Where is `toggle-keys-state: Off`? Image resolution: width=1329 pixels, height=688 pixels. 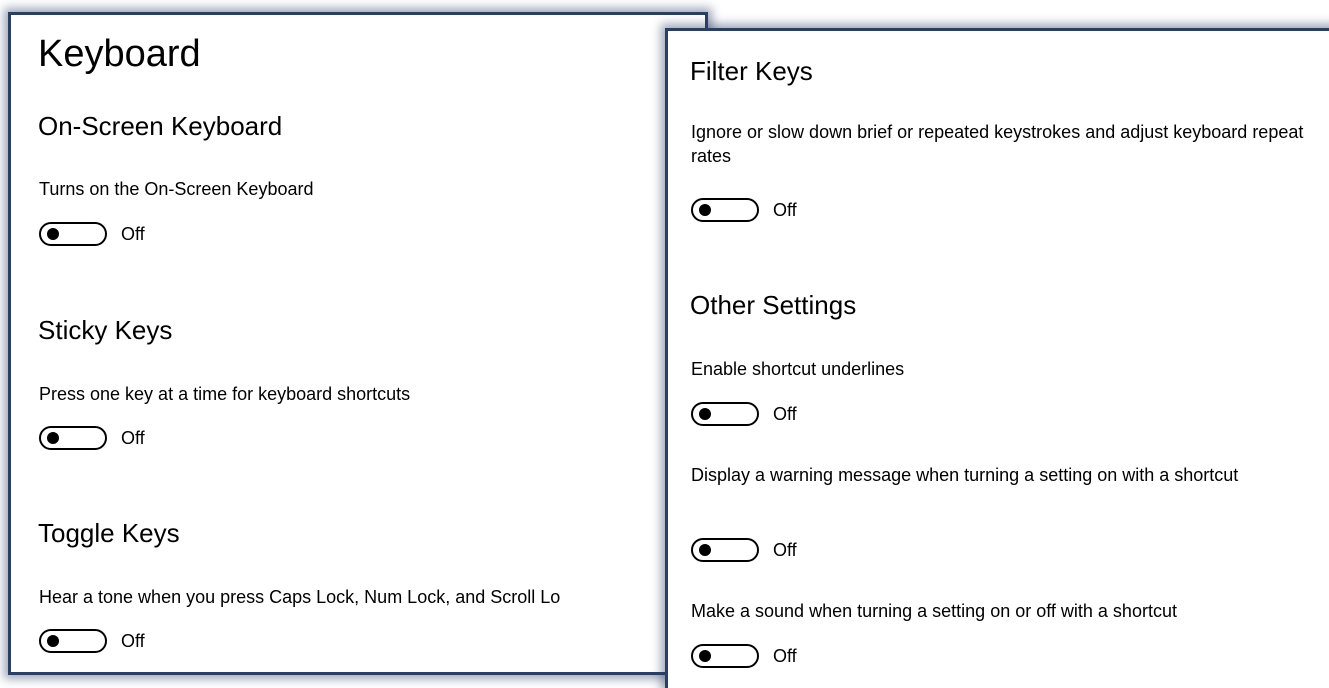 toggle-keys-state: Off is located at coordinates (133, 640).